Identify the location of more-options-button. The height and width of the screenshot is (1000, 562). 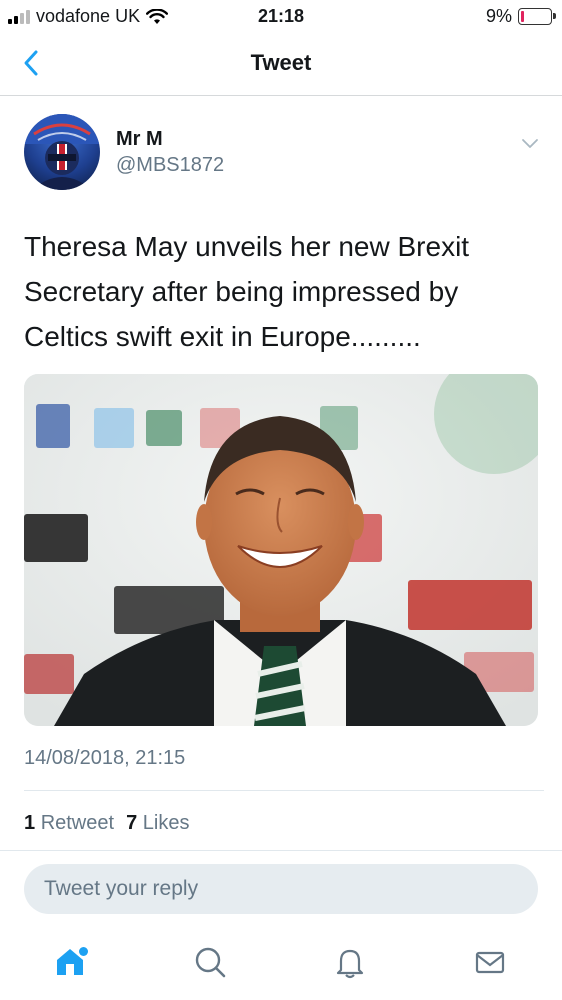
(530, 144).